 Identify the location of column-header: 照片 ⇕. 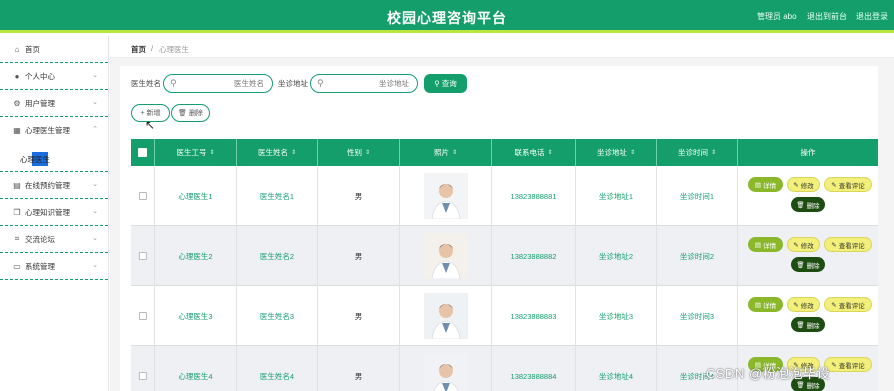
(446, 152).